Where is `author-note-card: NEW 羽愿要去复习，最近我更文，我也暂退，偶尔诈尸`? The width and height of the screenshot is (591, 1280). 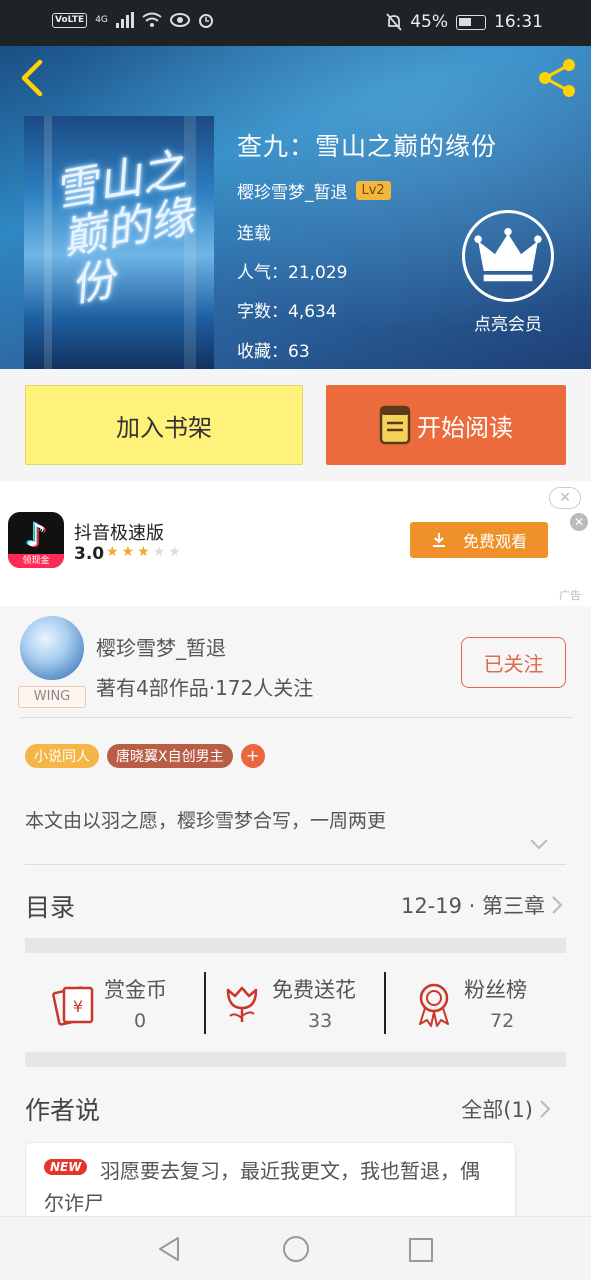
author-note-card: NEW 羽愿要去复习，最近我更文，我也暂退，偶尔诈尸 is located at coordinates (270, 1182).